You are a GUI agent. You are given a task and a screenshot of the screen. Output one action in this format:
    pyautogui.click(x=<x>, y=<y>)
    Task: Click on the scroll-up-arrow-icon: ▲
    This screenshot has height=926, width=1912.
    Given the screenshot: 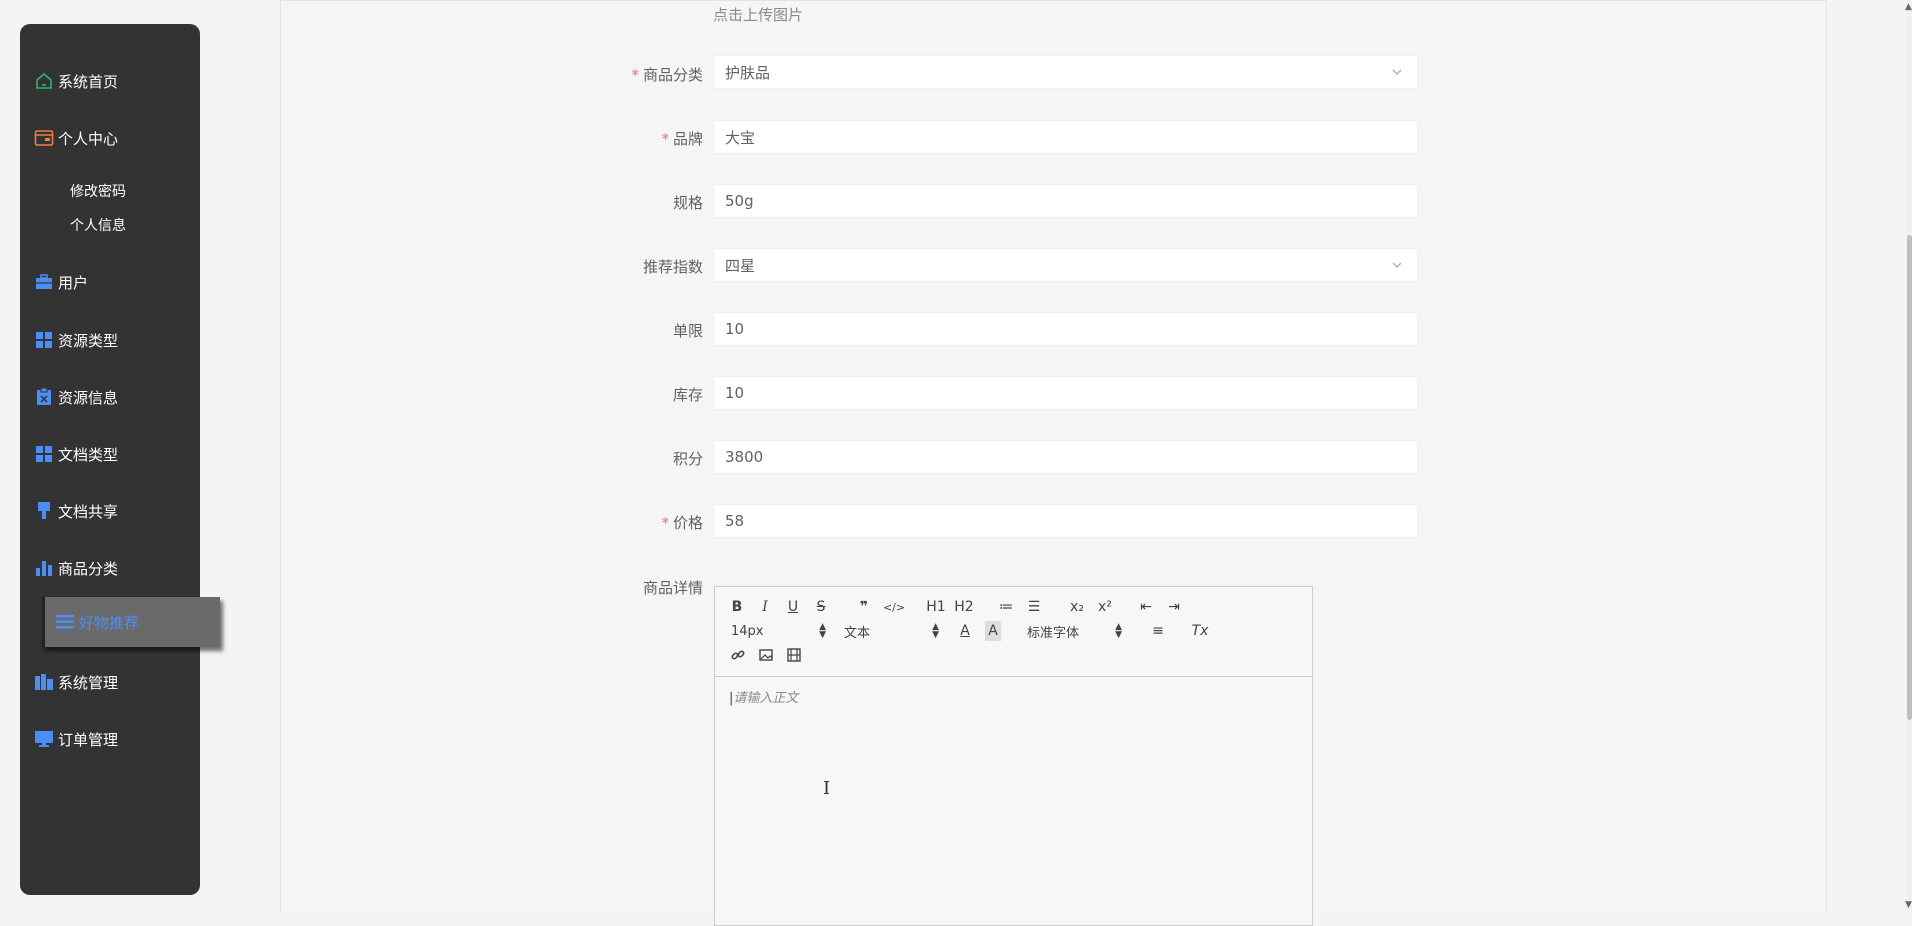 What is the action you would take?
    pyautogui.click(x=1908, y=7)
    